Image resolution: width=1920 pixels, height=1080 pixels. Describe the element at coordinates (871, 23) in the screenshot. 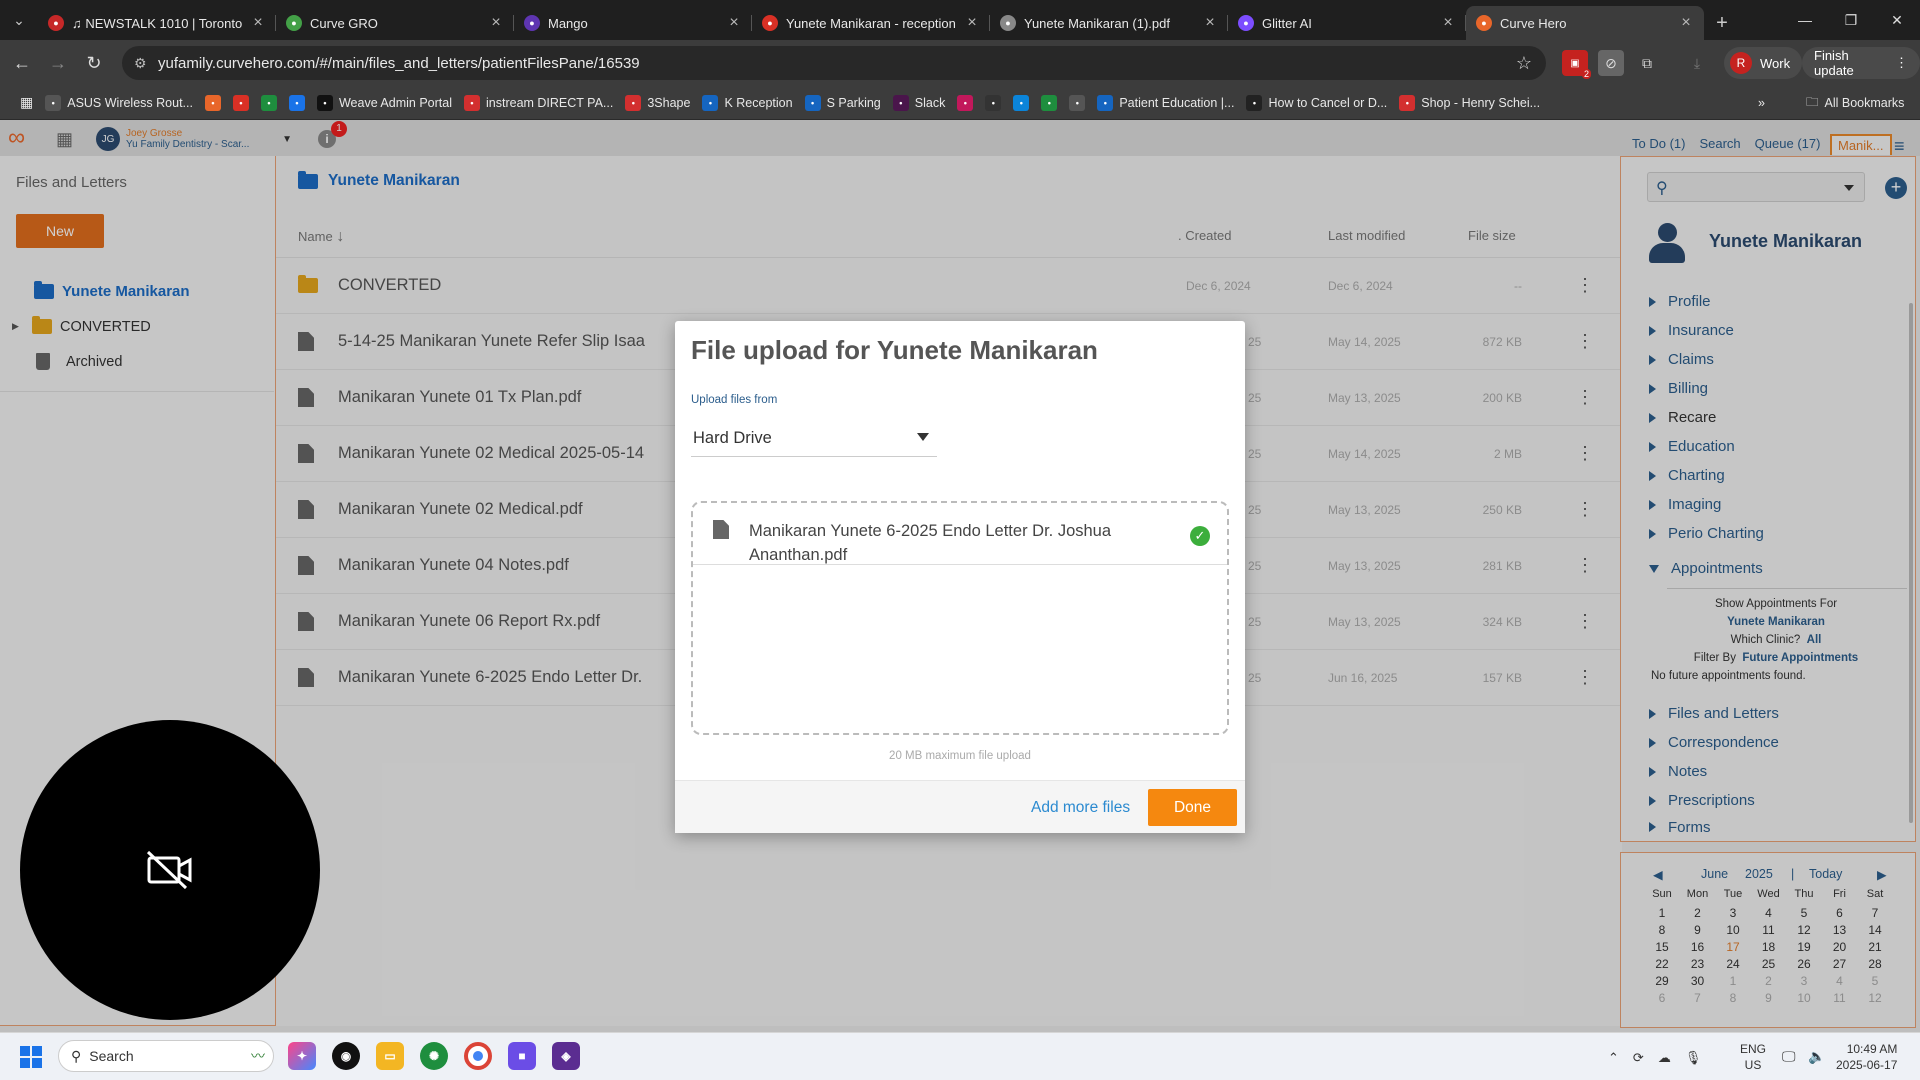

I see `browser-tab: ● Yunete Manikaran - reception@ ×` at that location.